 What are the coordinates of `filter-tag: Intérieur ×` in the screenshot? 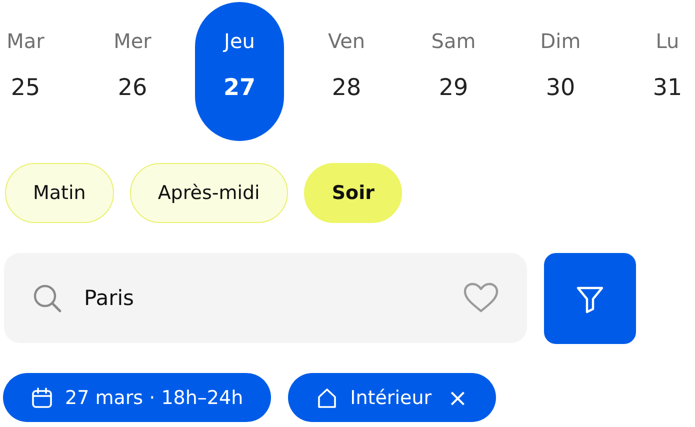 It's located at (392, 397).